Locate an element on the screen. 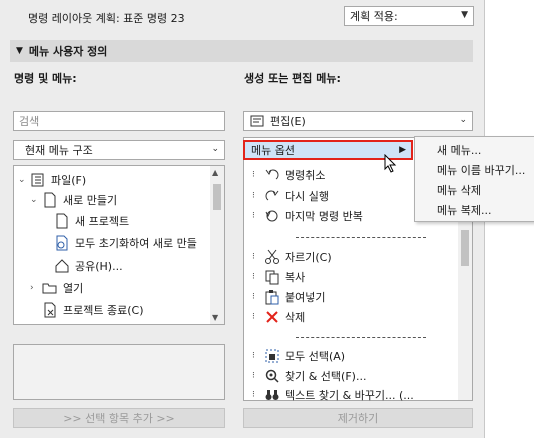 The image size is (534, 438). tree-item-file: ⌄ 파일(F) is located at coordinates (52, 180).